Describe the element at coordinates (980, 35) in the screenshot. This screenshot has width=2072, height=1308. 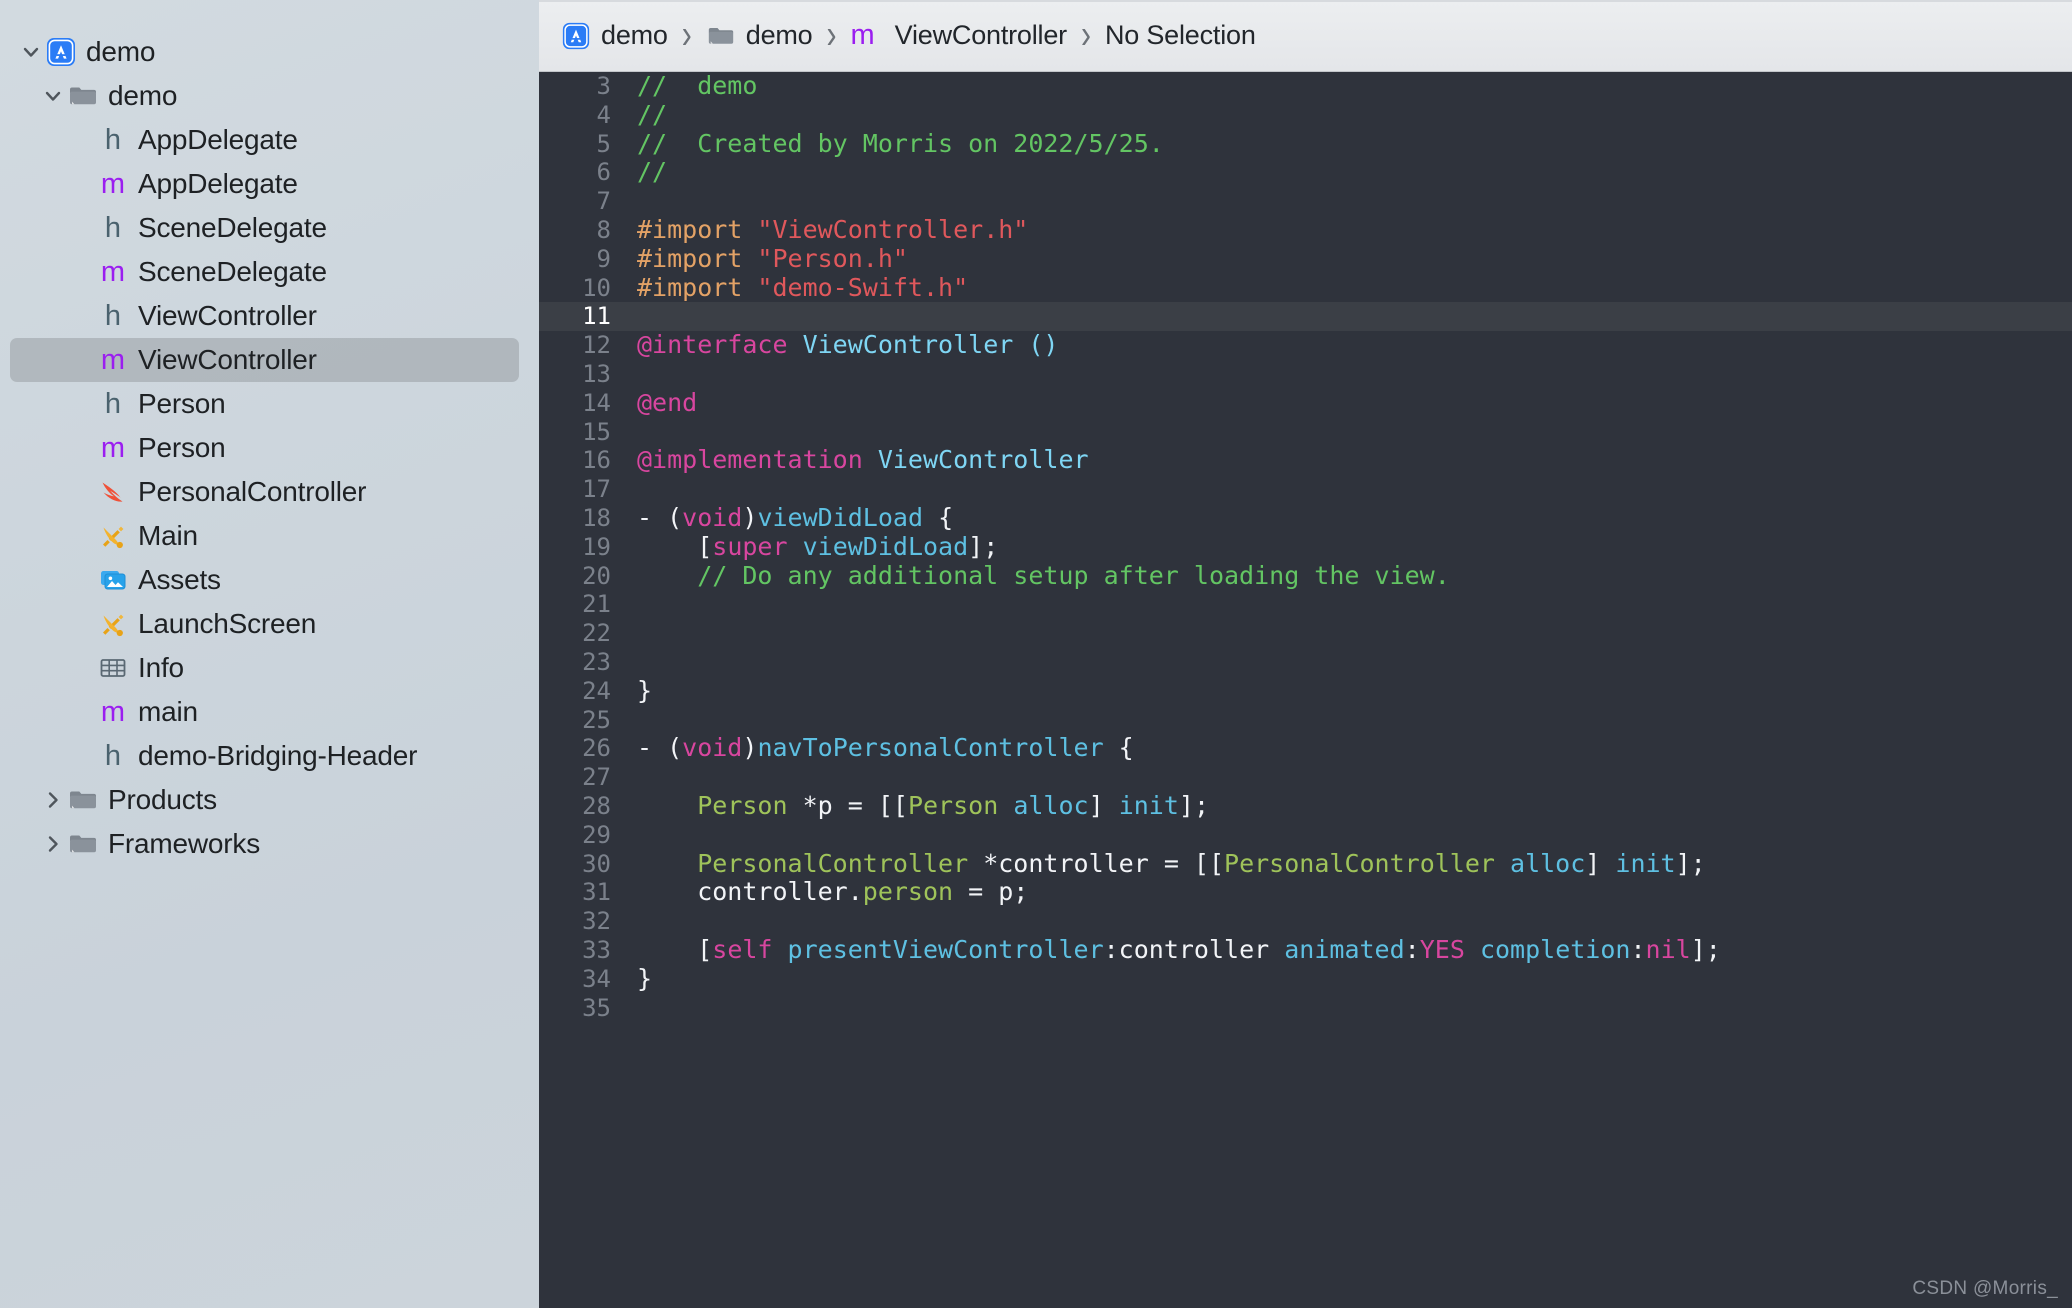
I see `breadcrumb-label: ViewController` at that location.